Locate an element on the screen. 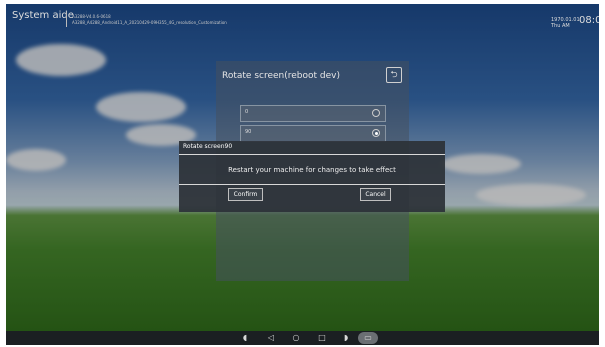 The width and height of the screenshot is (605, 347). app-title: System aide is located at coordinates (43, 15).